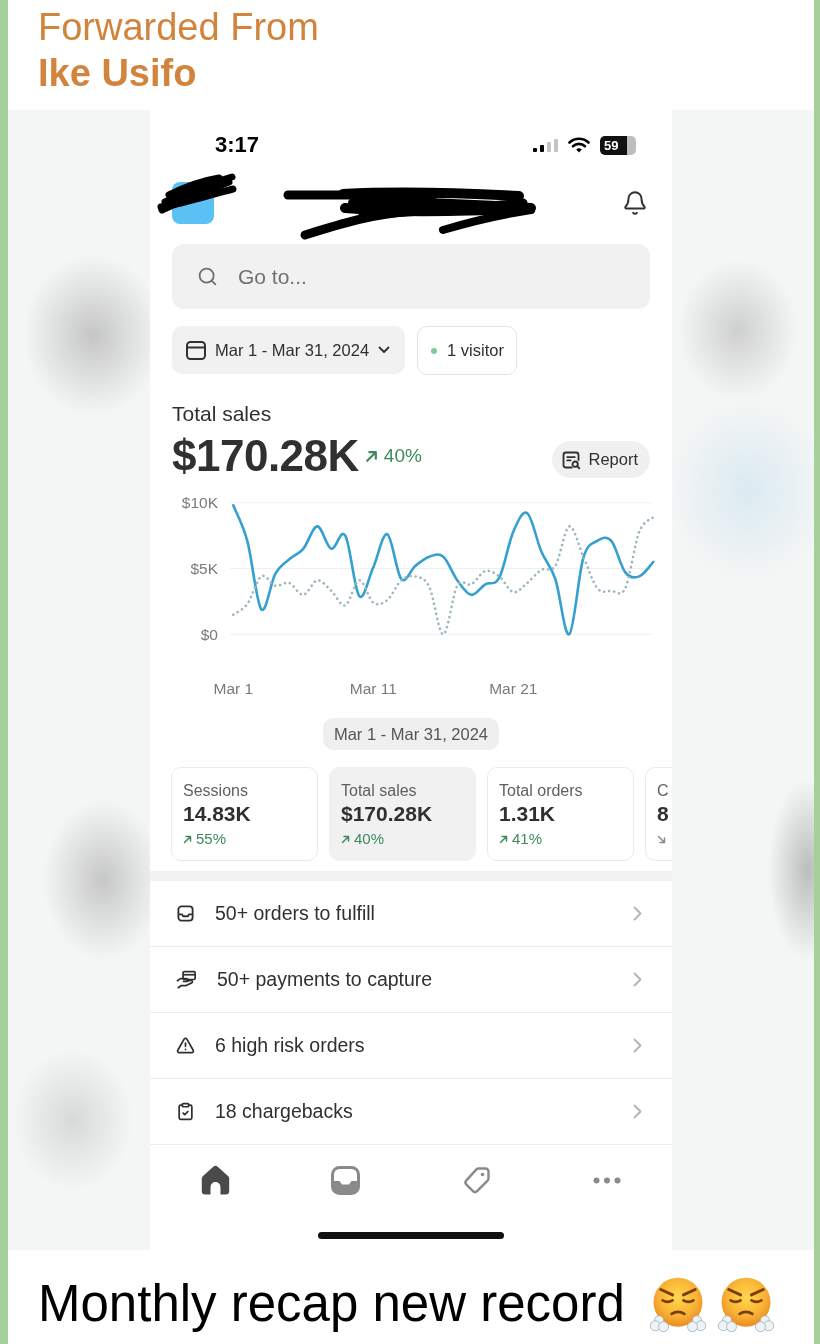  What do you see at coordinates (527, 814) in the screenshot?
I see `metric-value: 1.31K` at bounding box center [527, 814].